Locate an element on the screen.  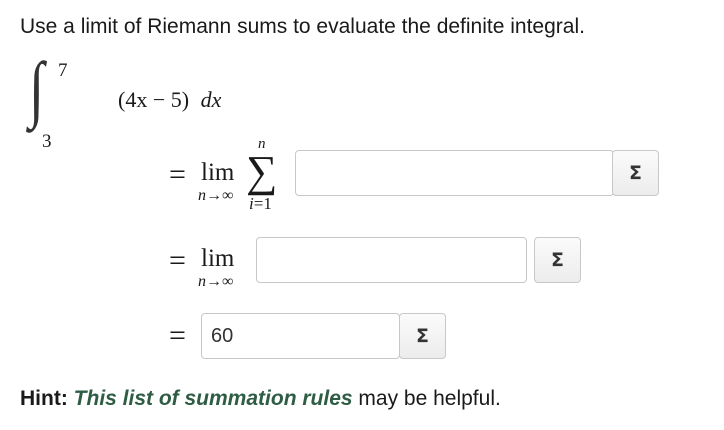
integral-lower-limit: 3 is located at coordinates (47, 141).